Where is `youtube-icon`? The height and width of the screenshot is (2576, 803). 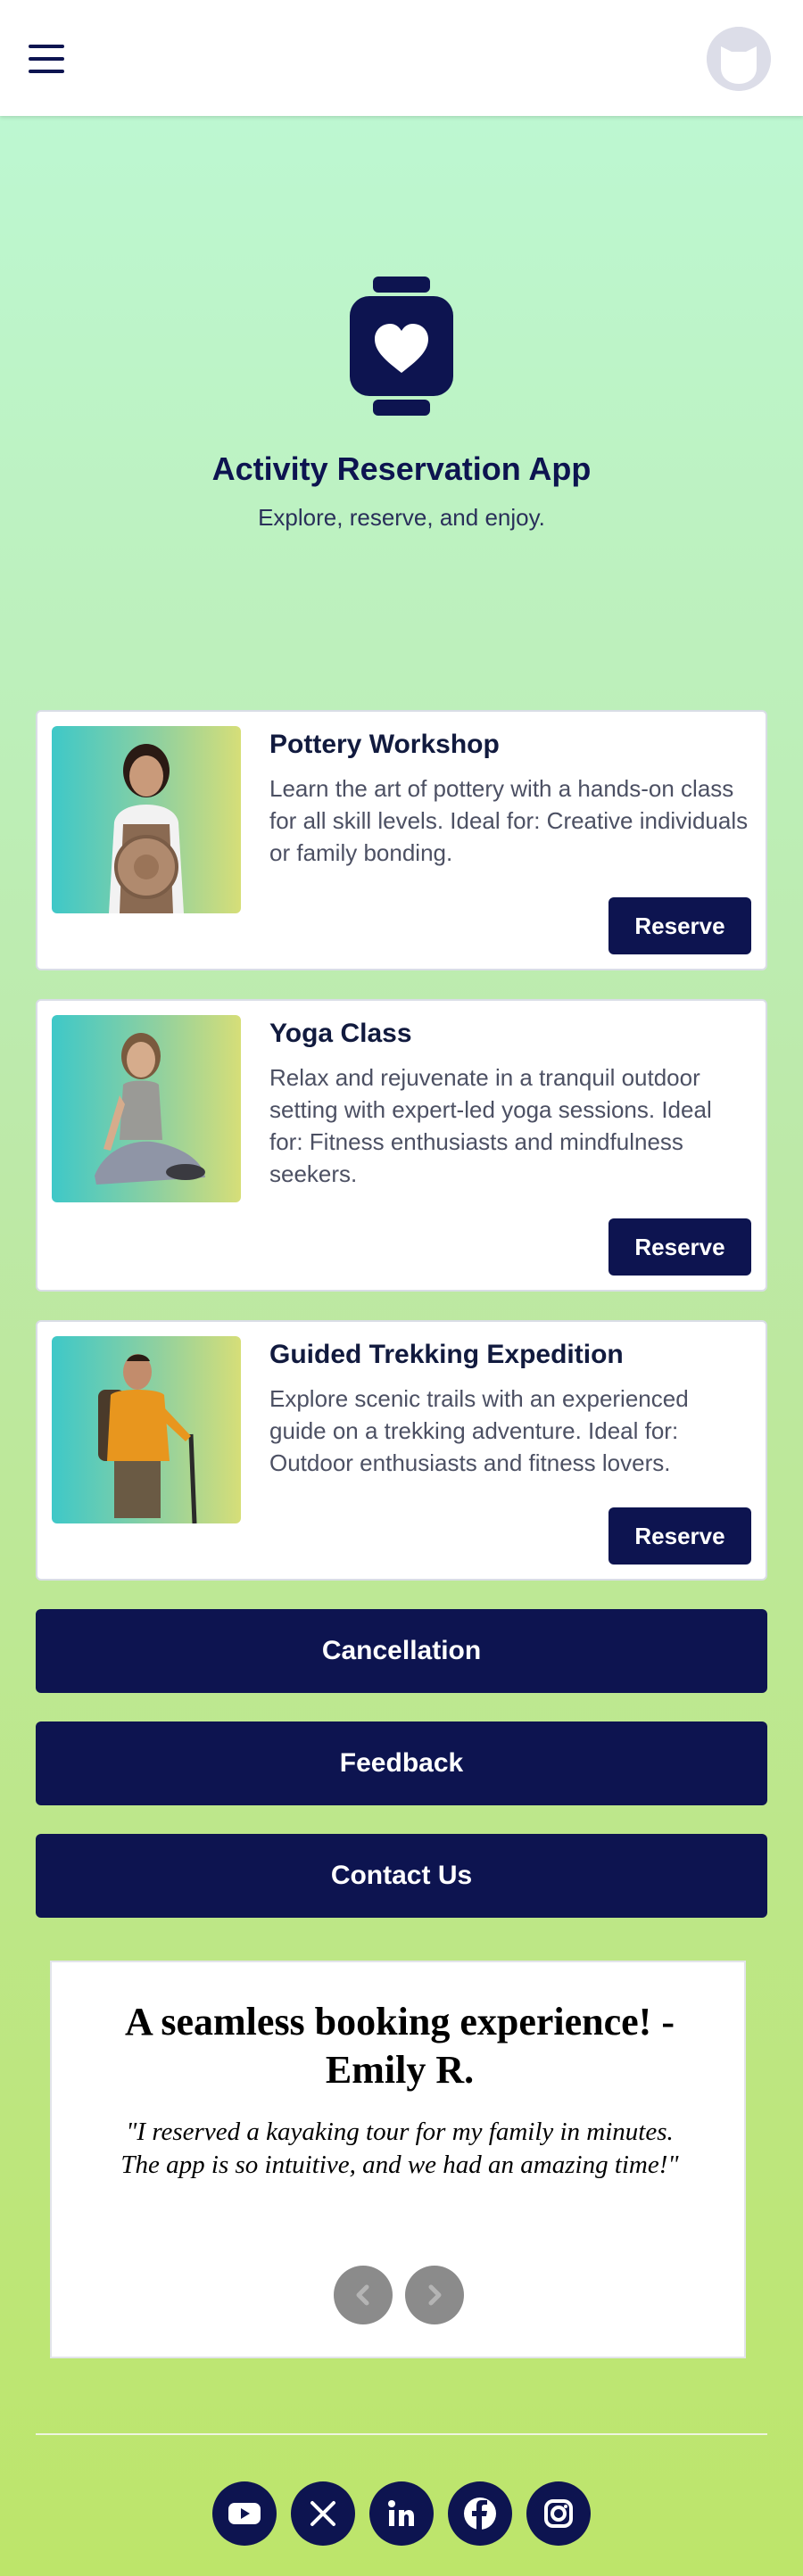 youtube-icon is located at coordinates (245, 2513).